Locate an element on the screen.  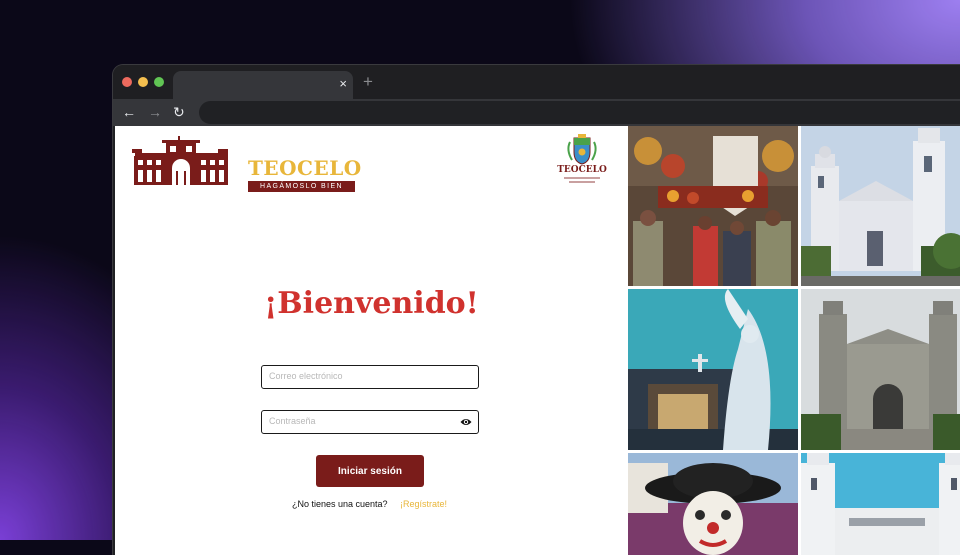
tab-bar: × + is located at coordinates (536, 82).